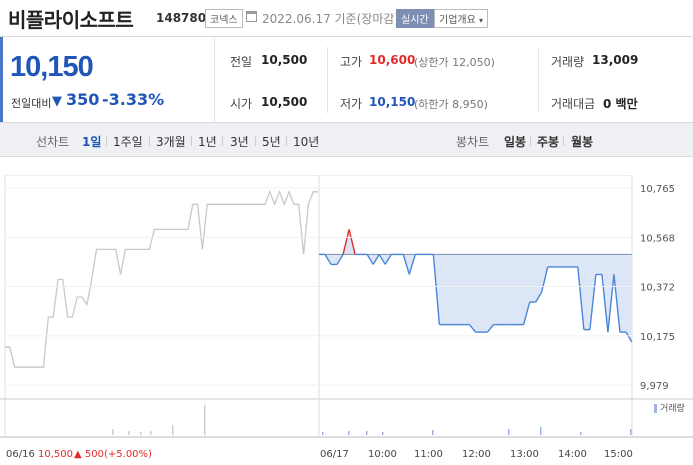 This screenshot has height=465, width=693. Describe the element at coordinates (57, 101) in the screenshot. I see `down-triangle-icon: ▼` at that location.